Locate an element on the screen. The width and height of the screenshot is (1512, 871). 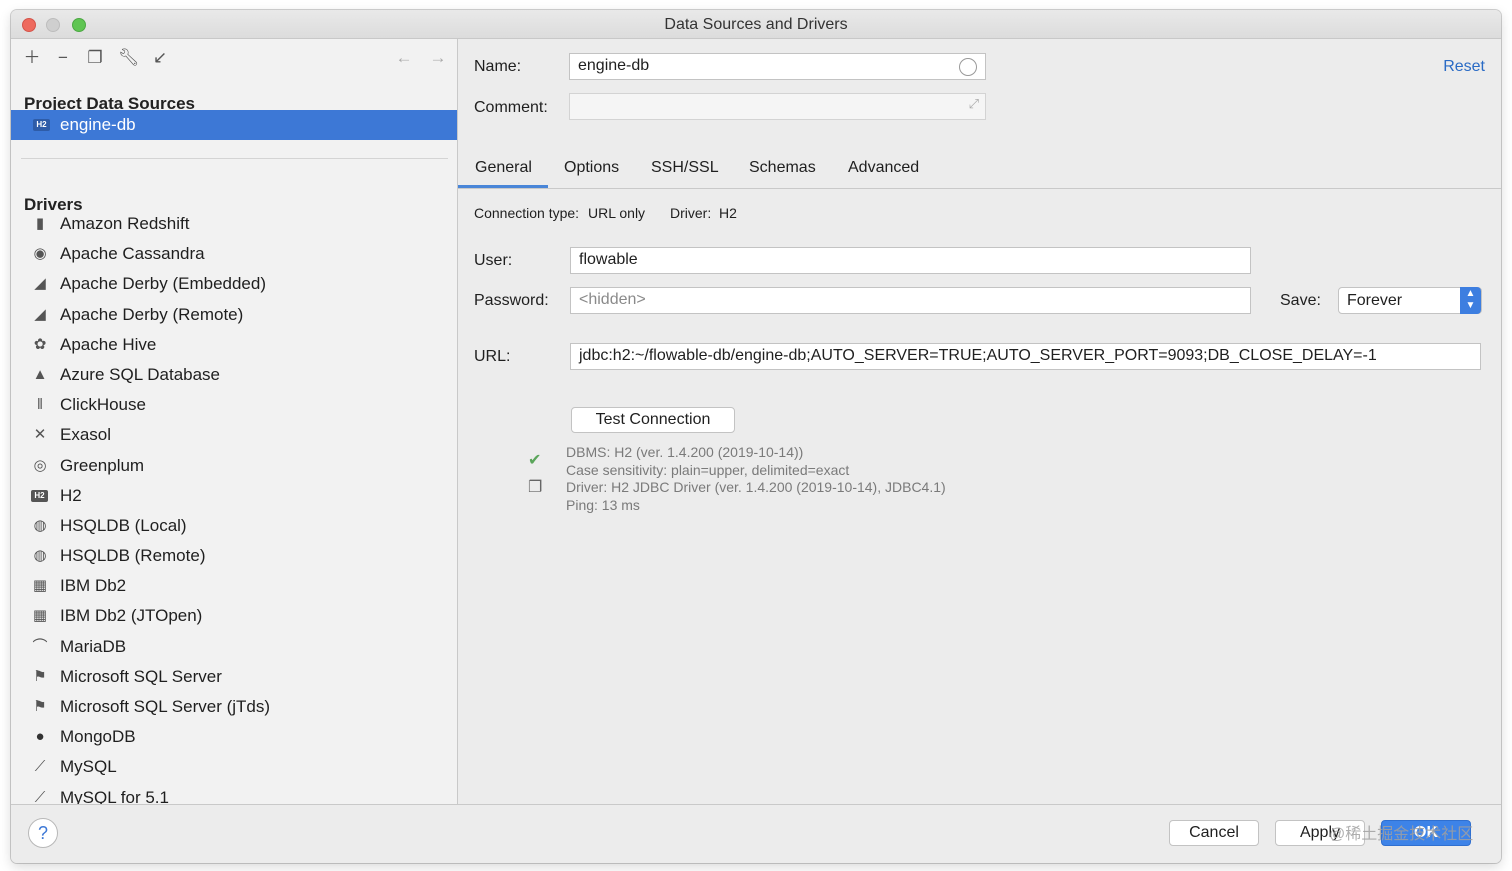
wrench-icon: 🔧︎ is located at coordinates (129, 58).